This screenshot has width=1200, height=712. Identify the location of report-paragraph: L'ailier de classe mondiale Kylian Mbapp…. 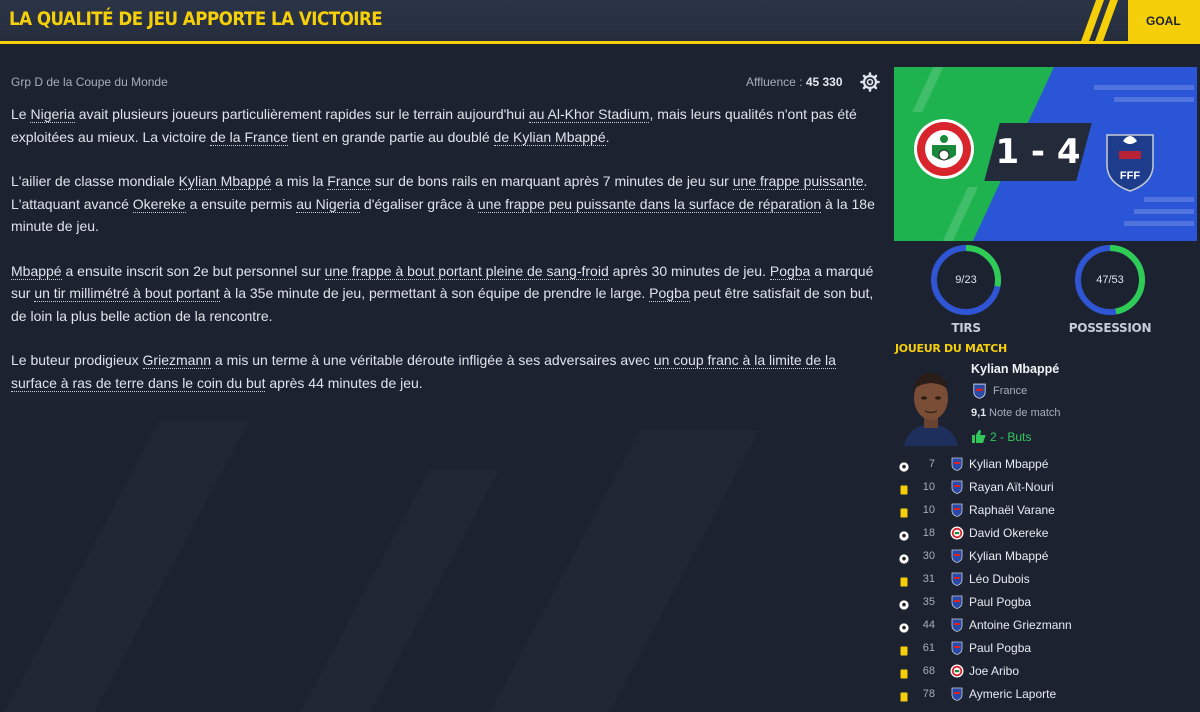
(447, 204).